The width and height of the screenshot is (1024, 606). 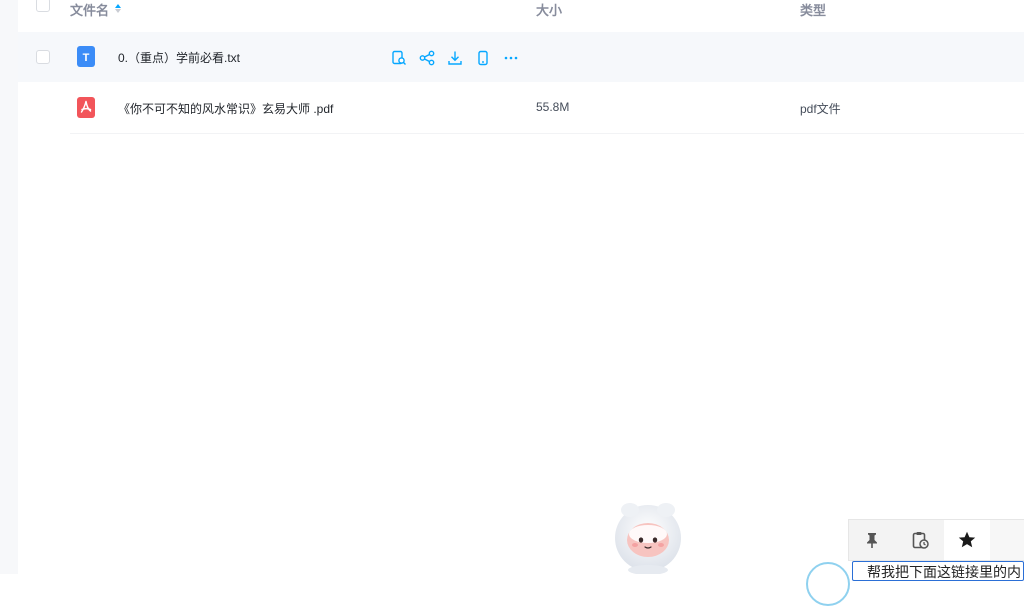 What do you see at coordinates (872, 540) in the screenshot?
I see `pin-icon` at bounding box center [872, 540].